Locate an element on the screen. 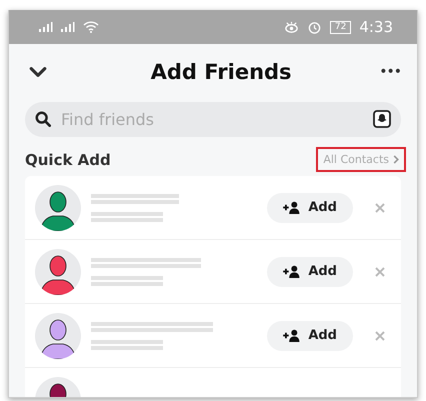 Image resolution: width=426 pixels, height=401 pixels. chevron-icon is located at coordinates (396, 159).